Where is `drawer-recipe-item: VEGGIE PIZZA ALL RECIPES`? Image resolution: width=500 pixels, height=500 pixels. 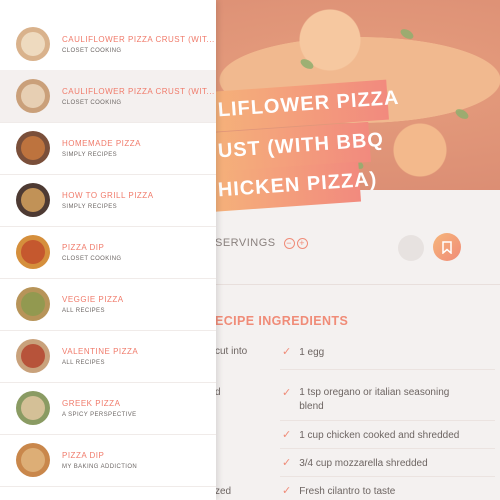 drawer-recipe-item: VEGGIE PIZZA ALL RECIPES is located at coordinates (108, 304).